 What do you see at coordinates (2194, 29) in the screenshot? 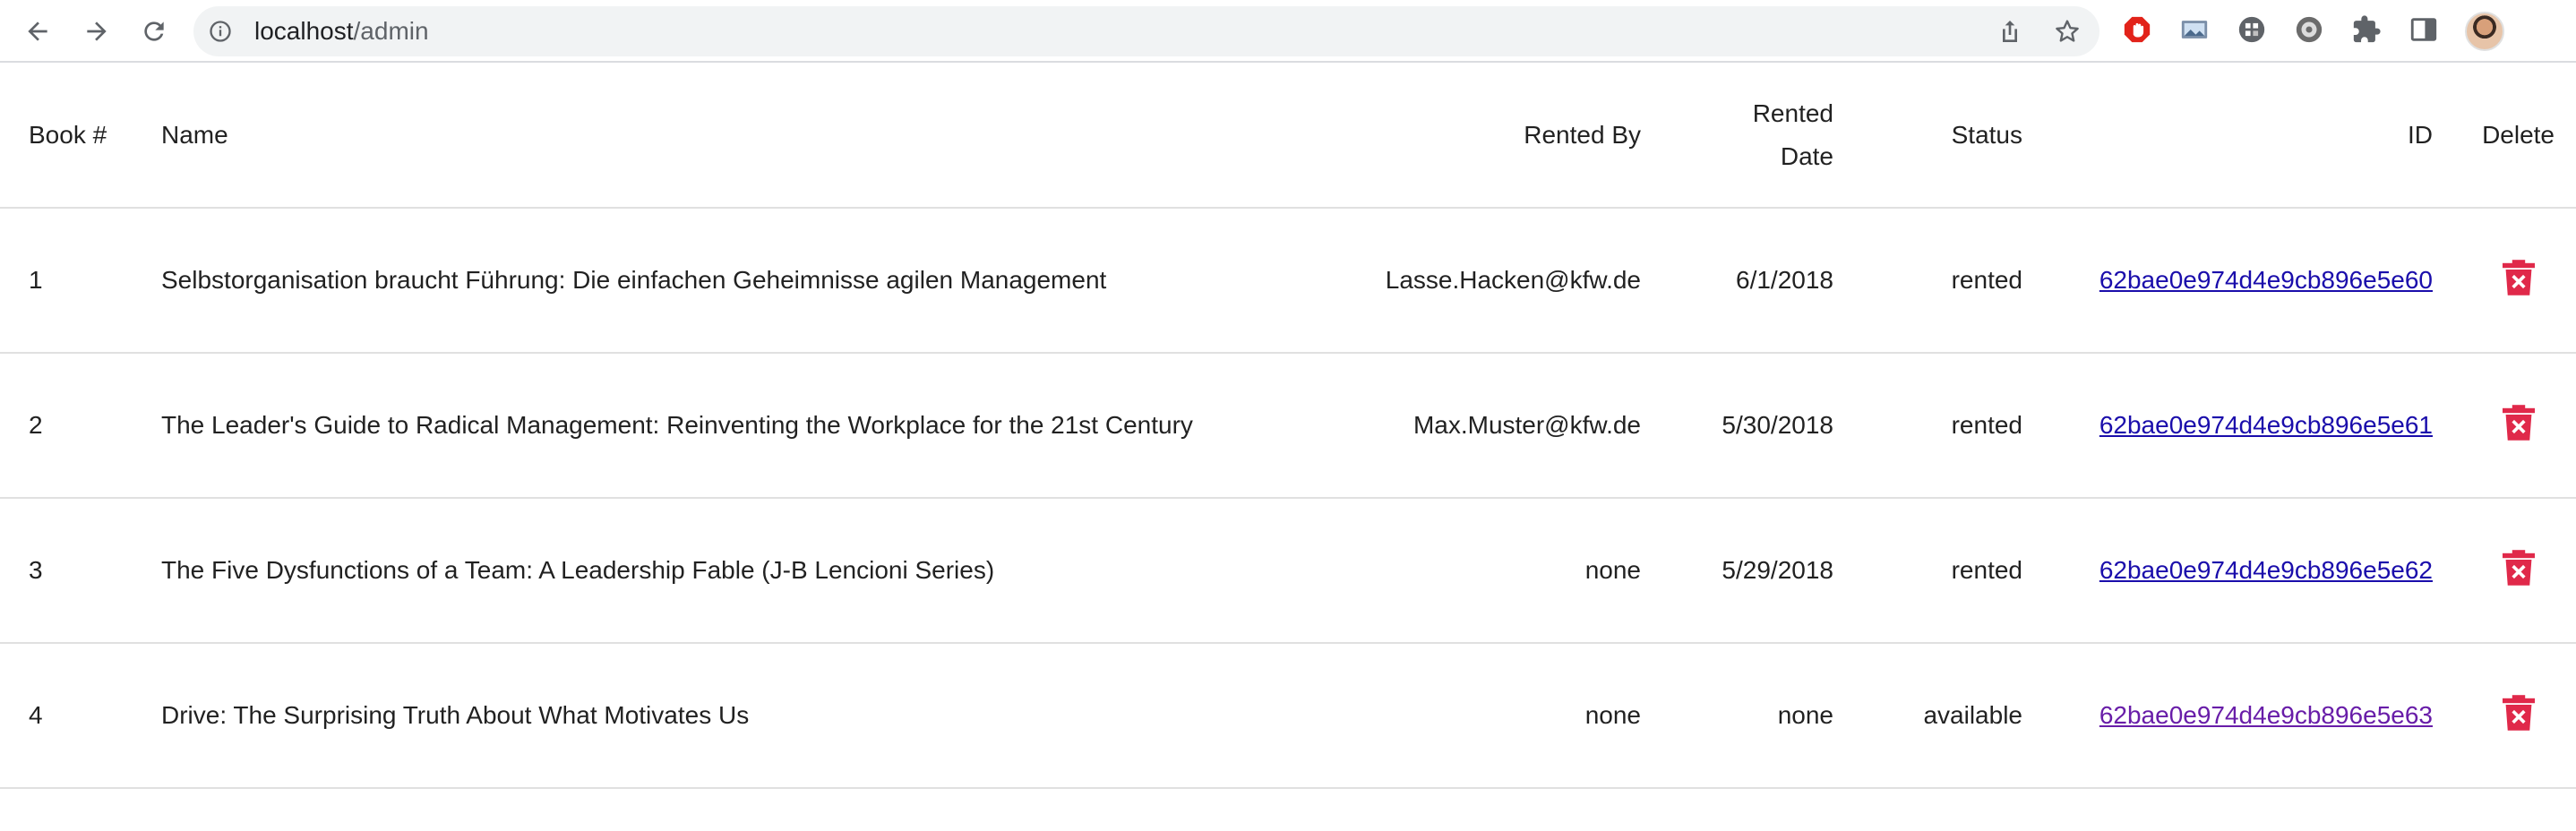
I see `image-extension-icon` at bounding box center [2194, 29].